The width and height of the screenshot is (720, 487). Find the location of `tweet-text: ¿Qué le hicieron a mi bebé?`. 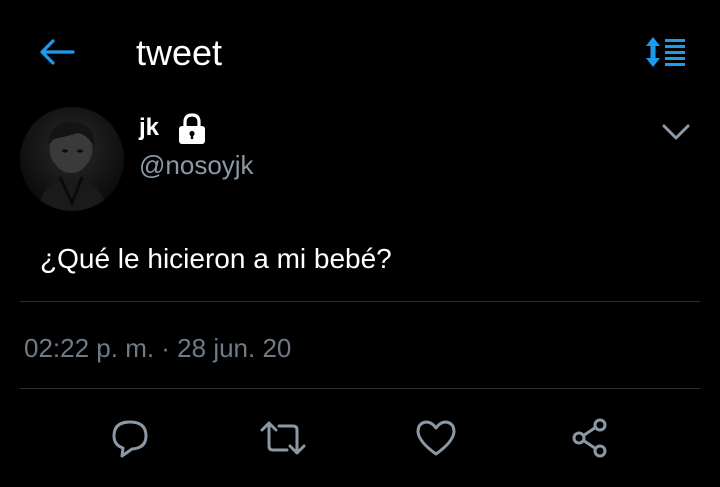

tweet-text: ¿Qué le hicieron a mi bebé? is located at coordinates (216, 258).